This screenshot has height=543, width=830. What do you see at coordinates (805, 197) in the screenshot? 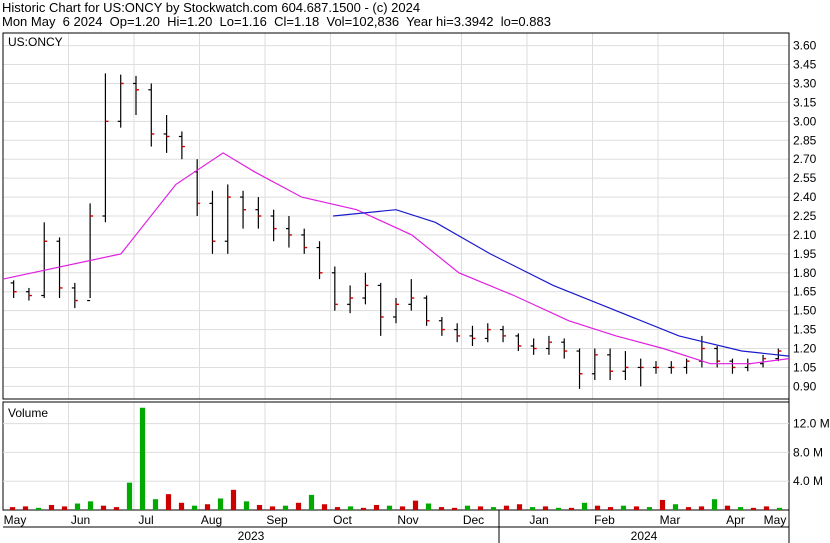
I see `price-tick-label: 2.40` at bounding box center [805, 197].